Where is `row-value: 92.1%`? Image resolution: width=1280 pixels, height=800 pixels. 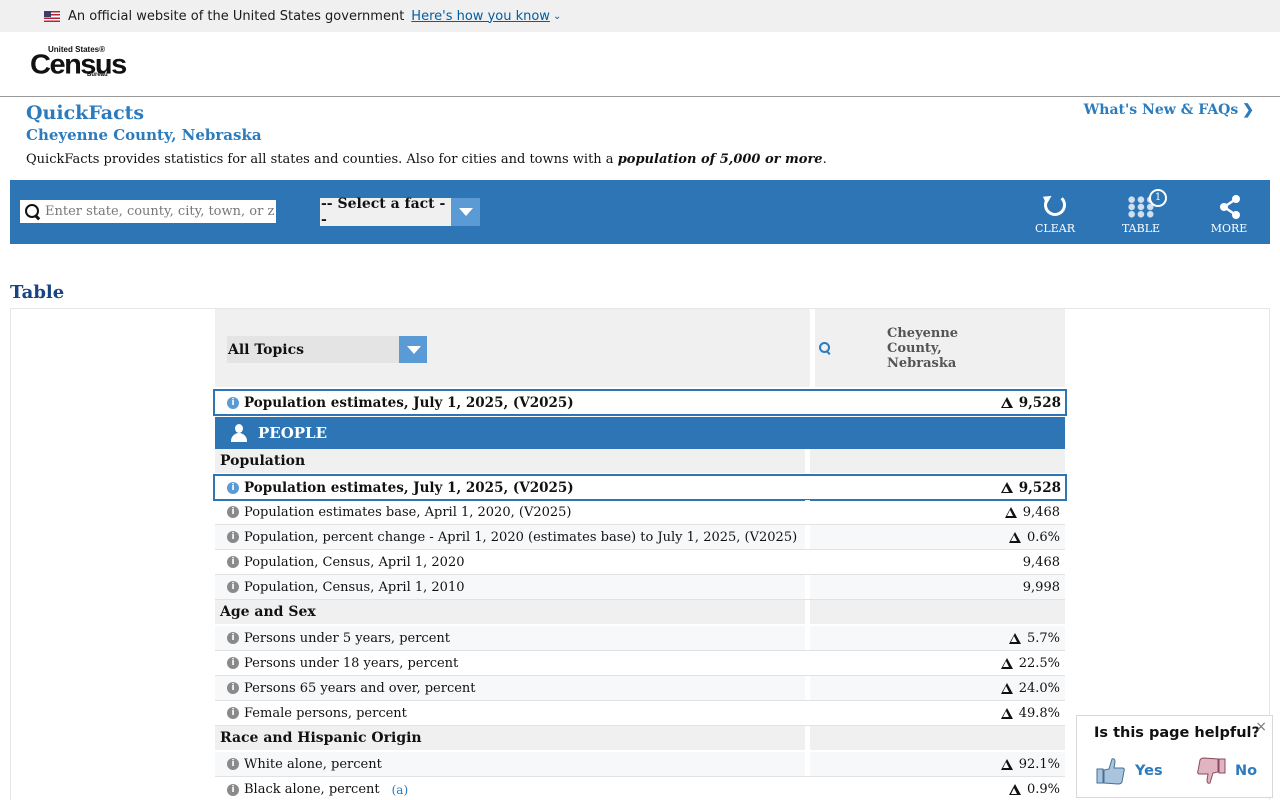 row-value: 92.1% is located at coordinates (1039, 764).